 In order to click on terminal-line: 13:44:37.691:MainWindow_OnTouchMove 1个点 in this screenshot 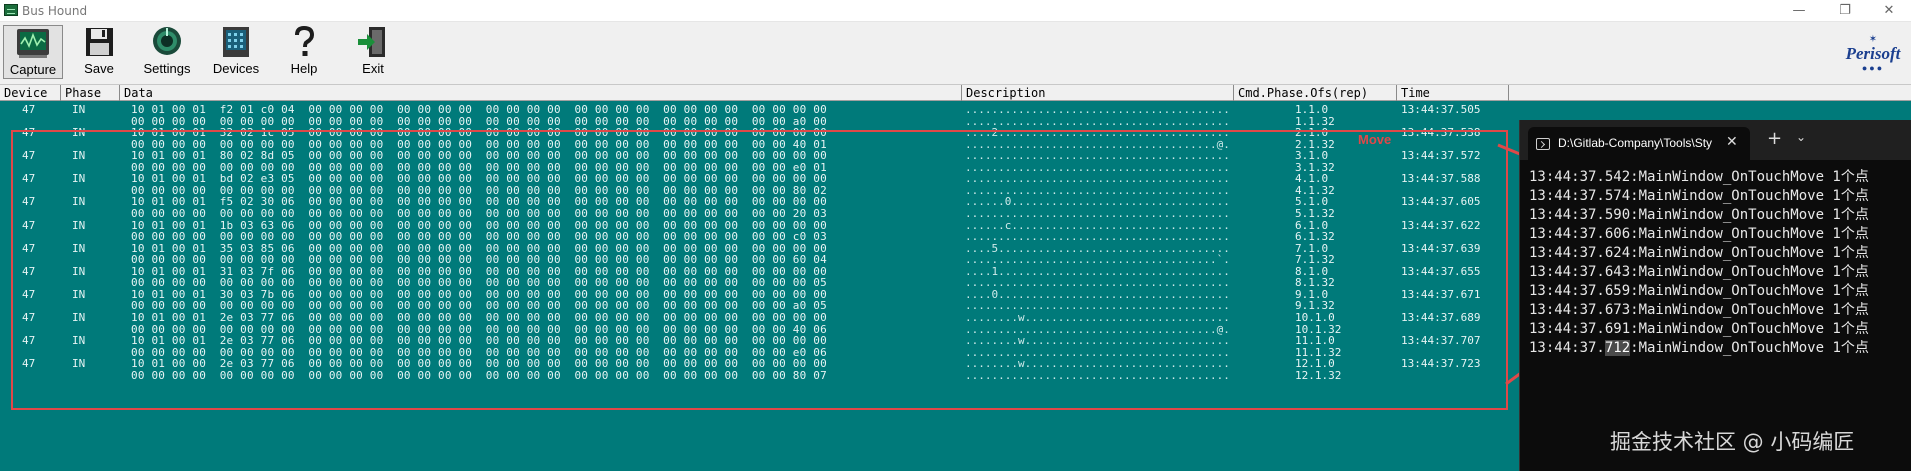, I will do `click(1719, 329)`.